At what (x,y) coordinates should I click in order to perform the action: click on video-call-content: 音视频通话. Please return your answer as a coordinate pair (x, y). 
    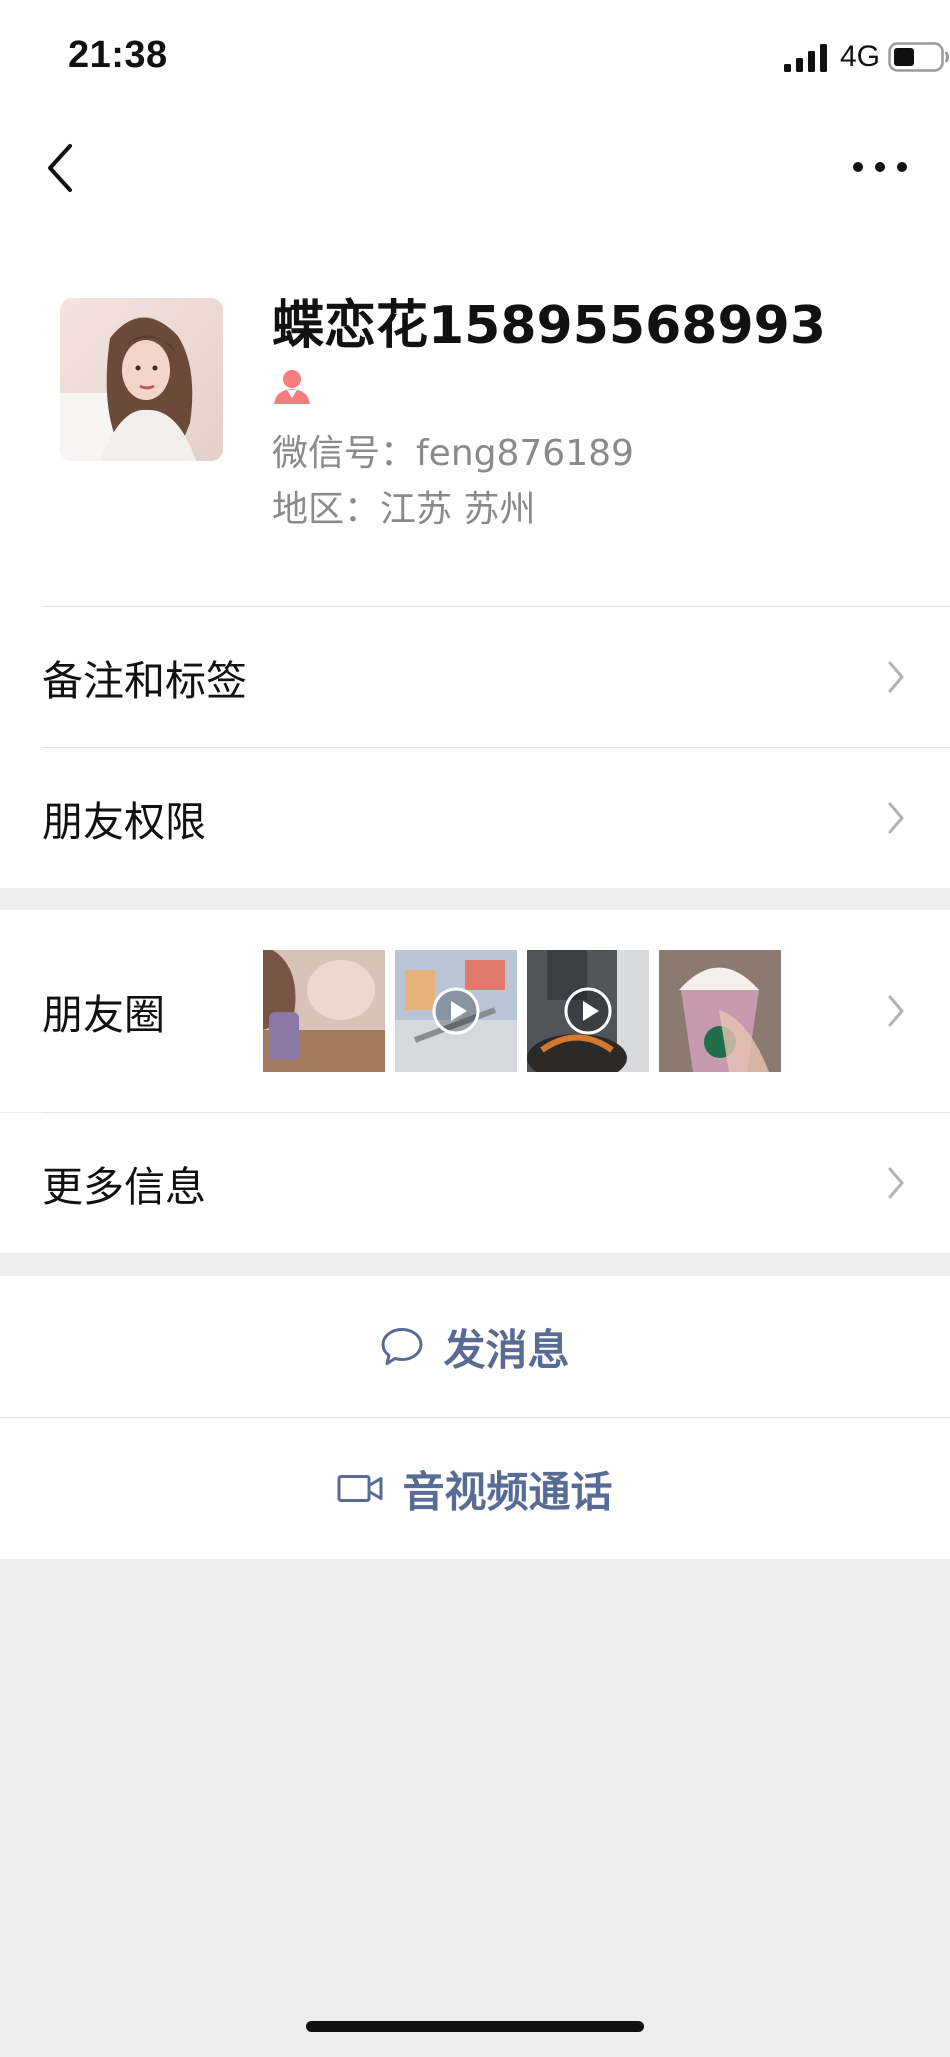
    Looking at the image, I should click on (475, 1488).